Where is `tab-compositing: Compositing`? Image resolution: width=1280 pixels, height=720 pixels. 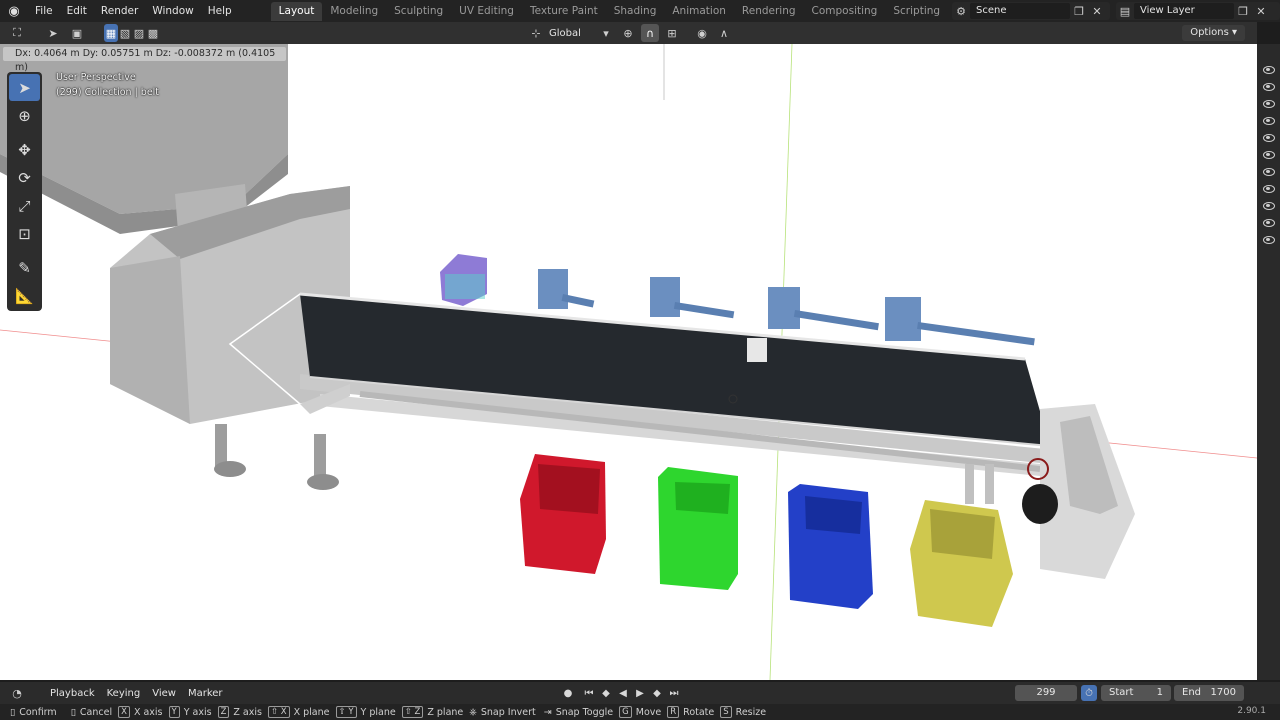
tab-compositing: Compositing is located at coordinates (845, 11).